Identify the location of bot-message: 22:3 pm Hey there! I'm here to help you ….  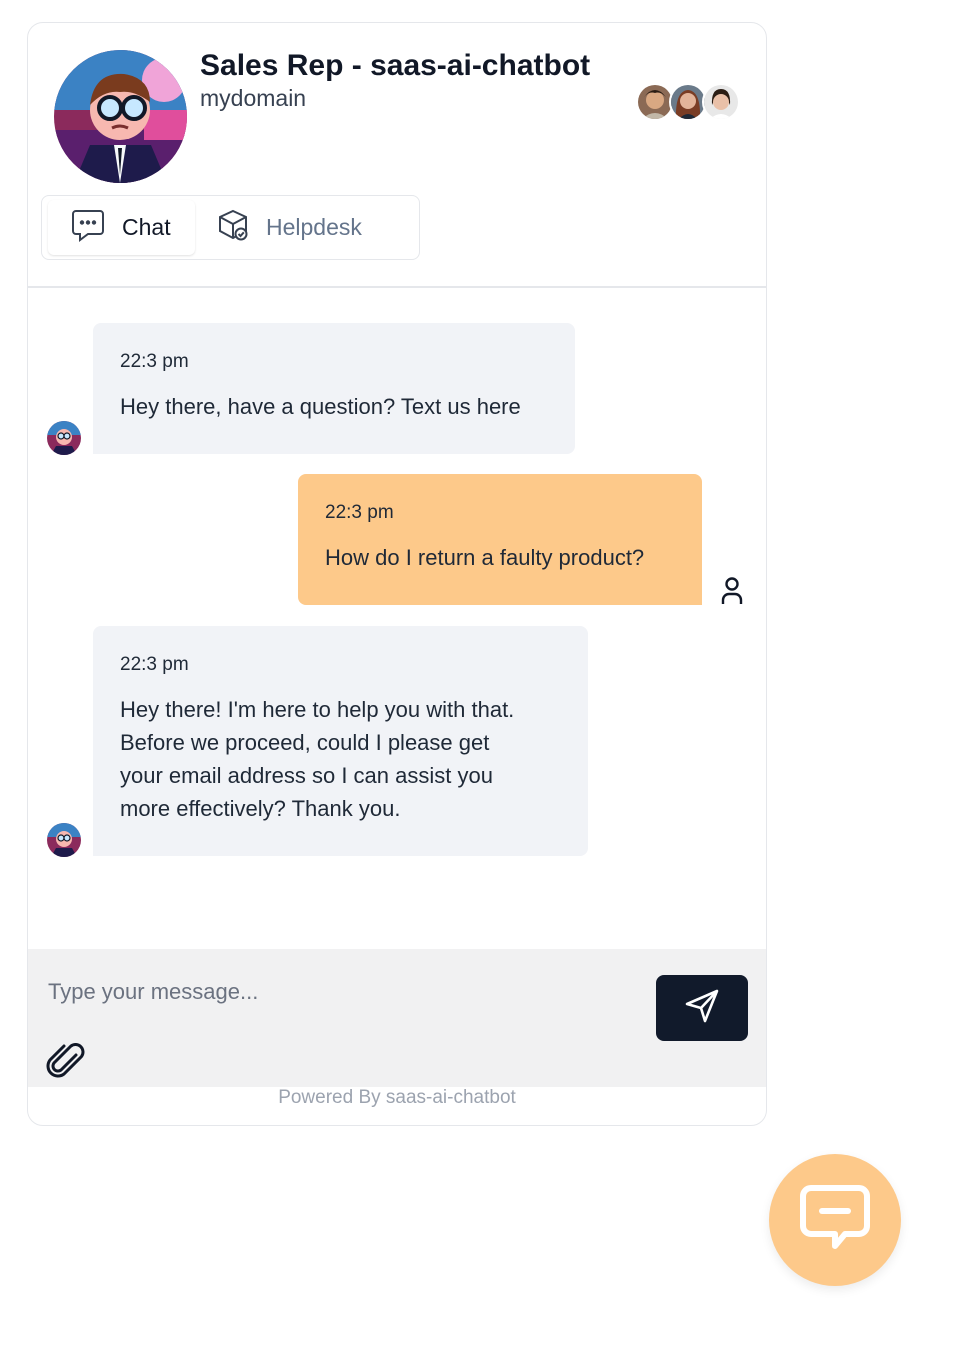
(340, 741).